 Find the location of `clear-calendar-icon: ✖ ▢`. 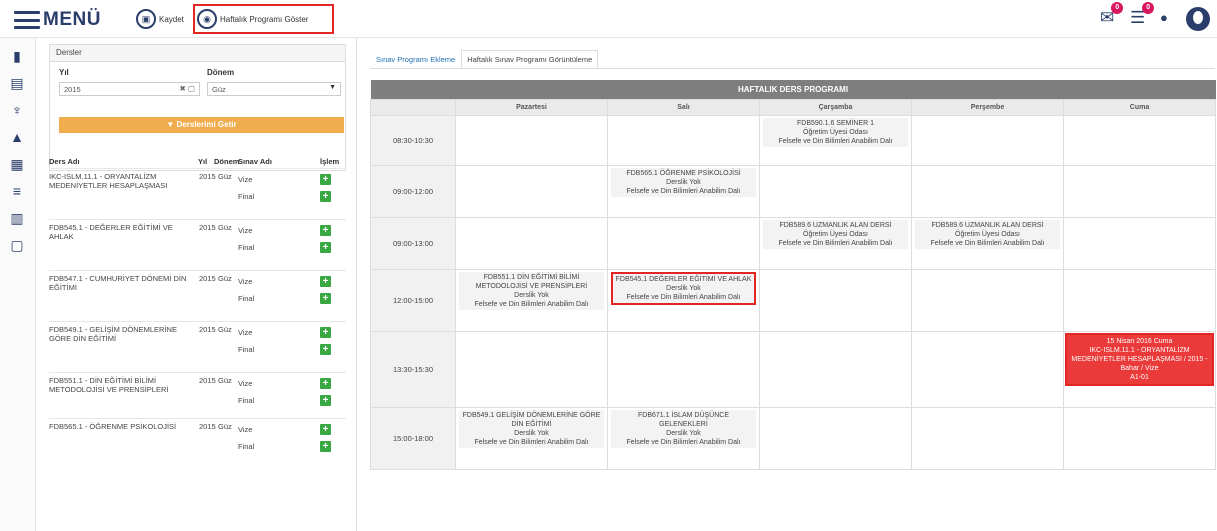

clear-calendar-icon: ✖ ▢ is located at coordinates (187, 88).